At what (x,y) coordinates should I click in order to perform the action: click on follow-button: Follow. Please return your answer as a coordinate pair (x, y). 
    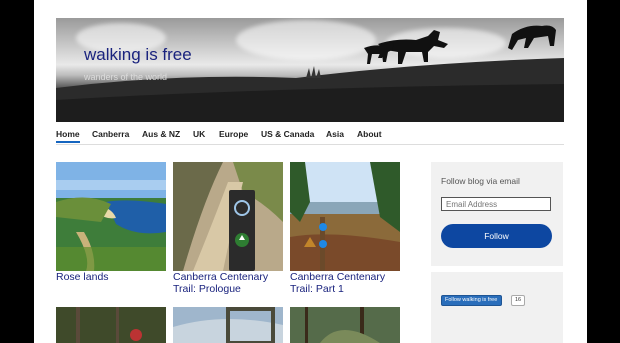
    Looking at the image, I should click on (496, 236).